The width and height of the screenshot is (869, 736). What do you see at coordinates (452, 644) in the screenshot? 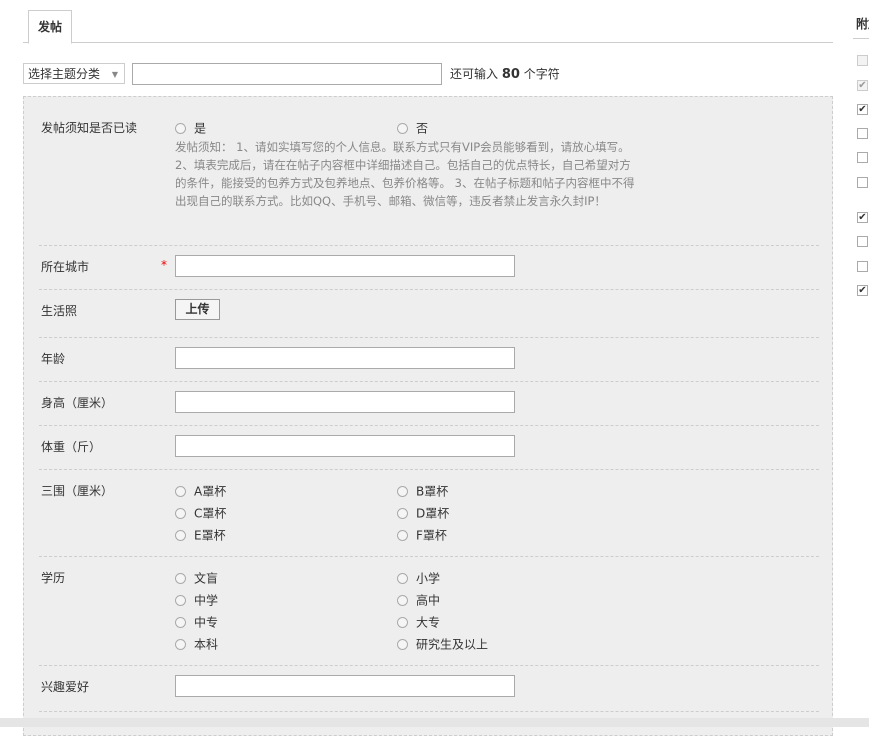
I see `radio-label: 研究生及以上` at bounding box center [452, 644].